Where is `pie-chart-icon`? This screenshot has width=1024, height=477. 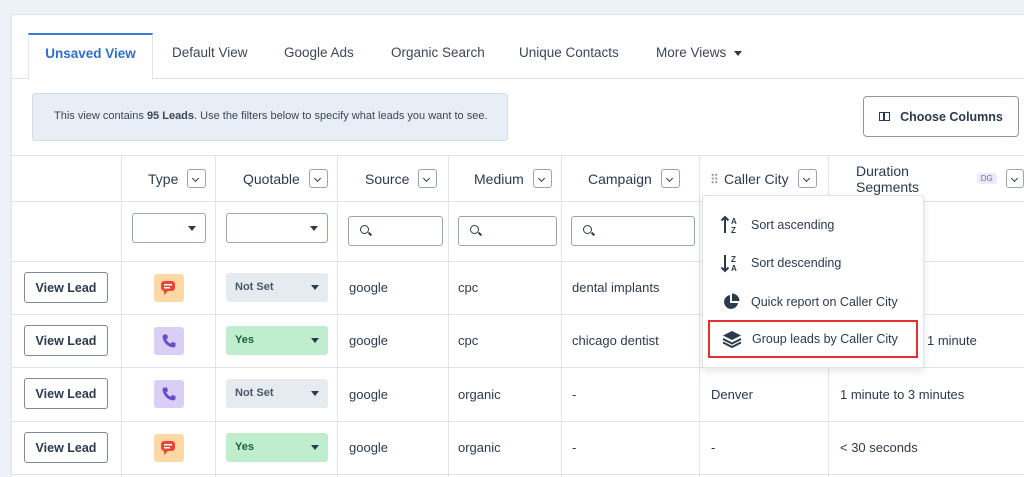 pie-chart-icon is located at coordinates (731, 302).